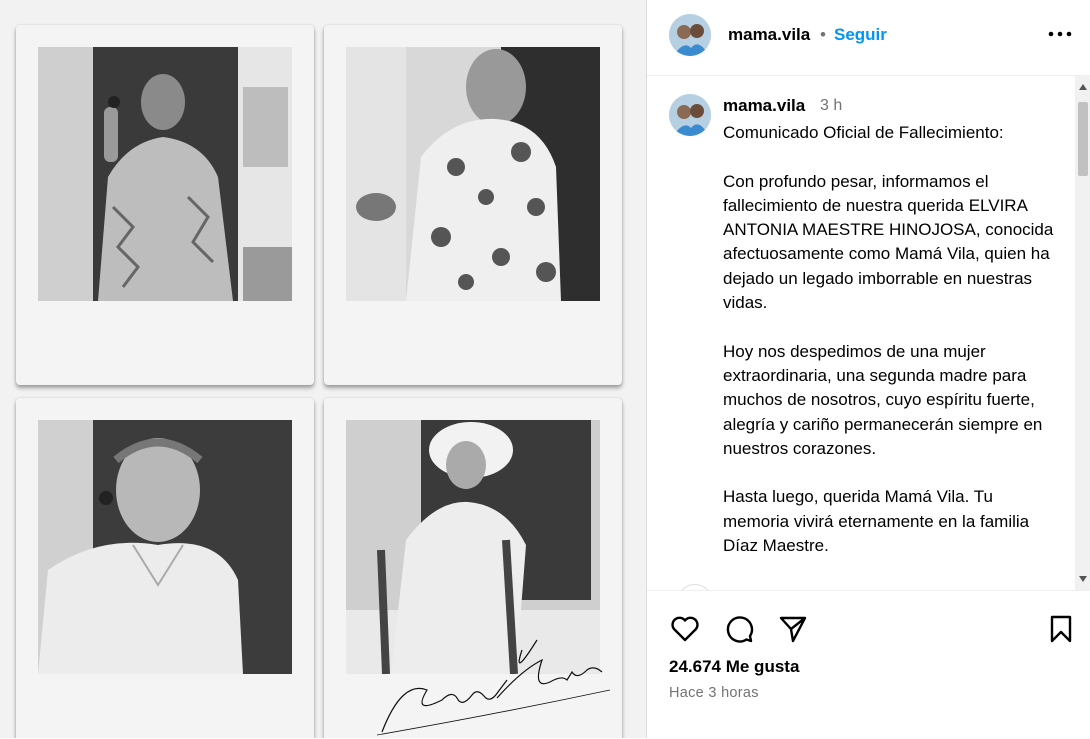  I want to click on follow-button: Seguir, so click(860, 35).